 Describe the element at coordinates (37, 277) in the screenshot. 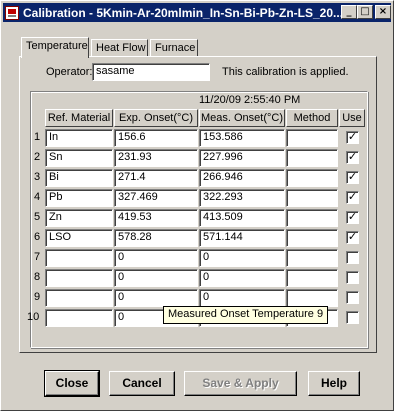

I see `row-number: 8` at that location.